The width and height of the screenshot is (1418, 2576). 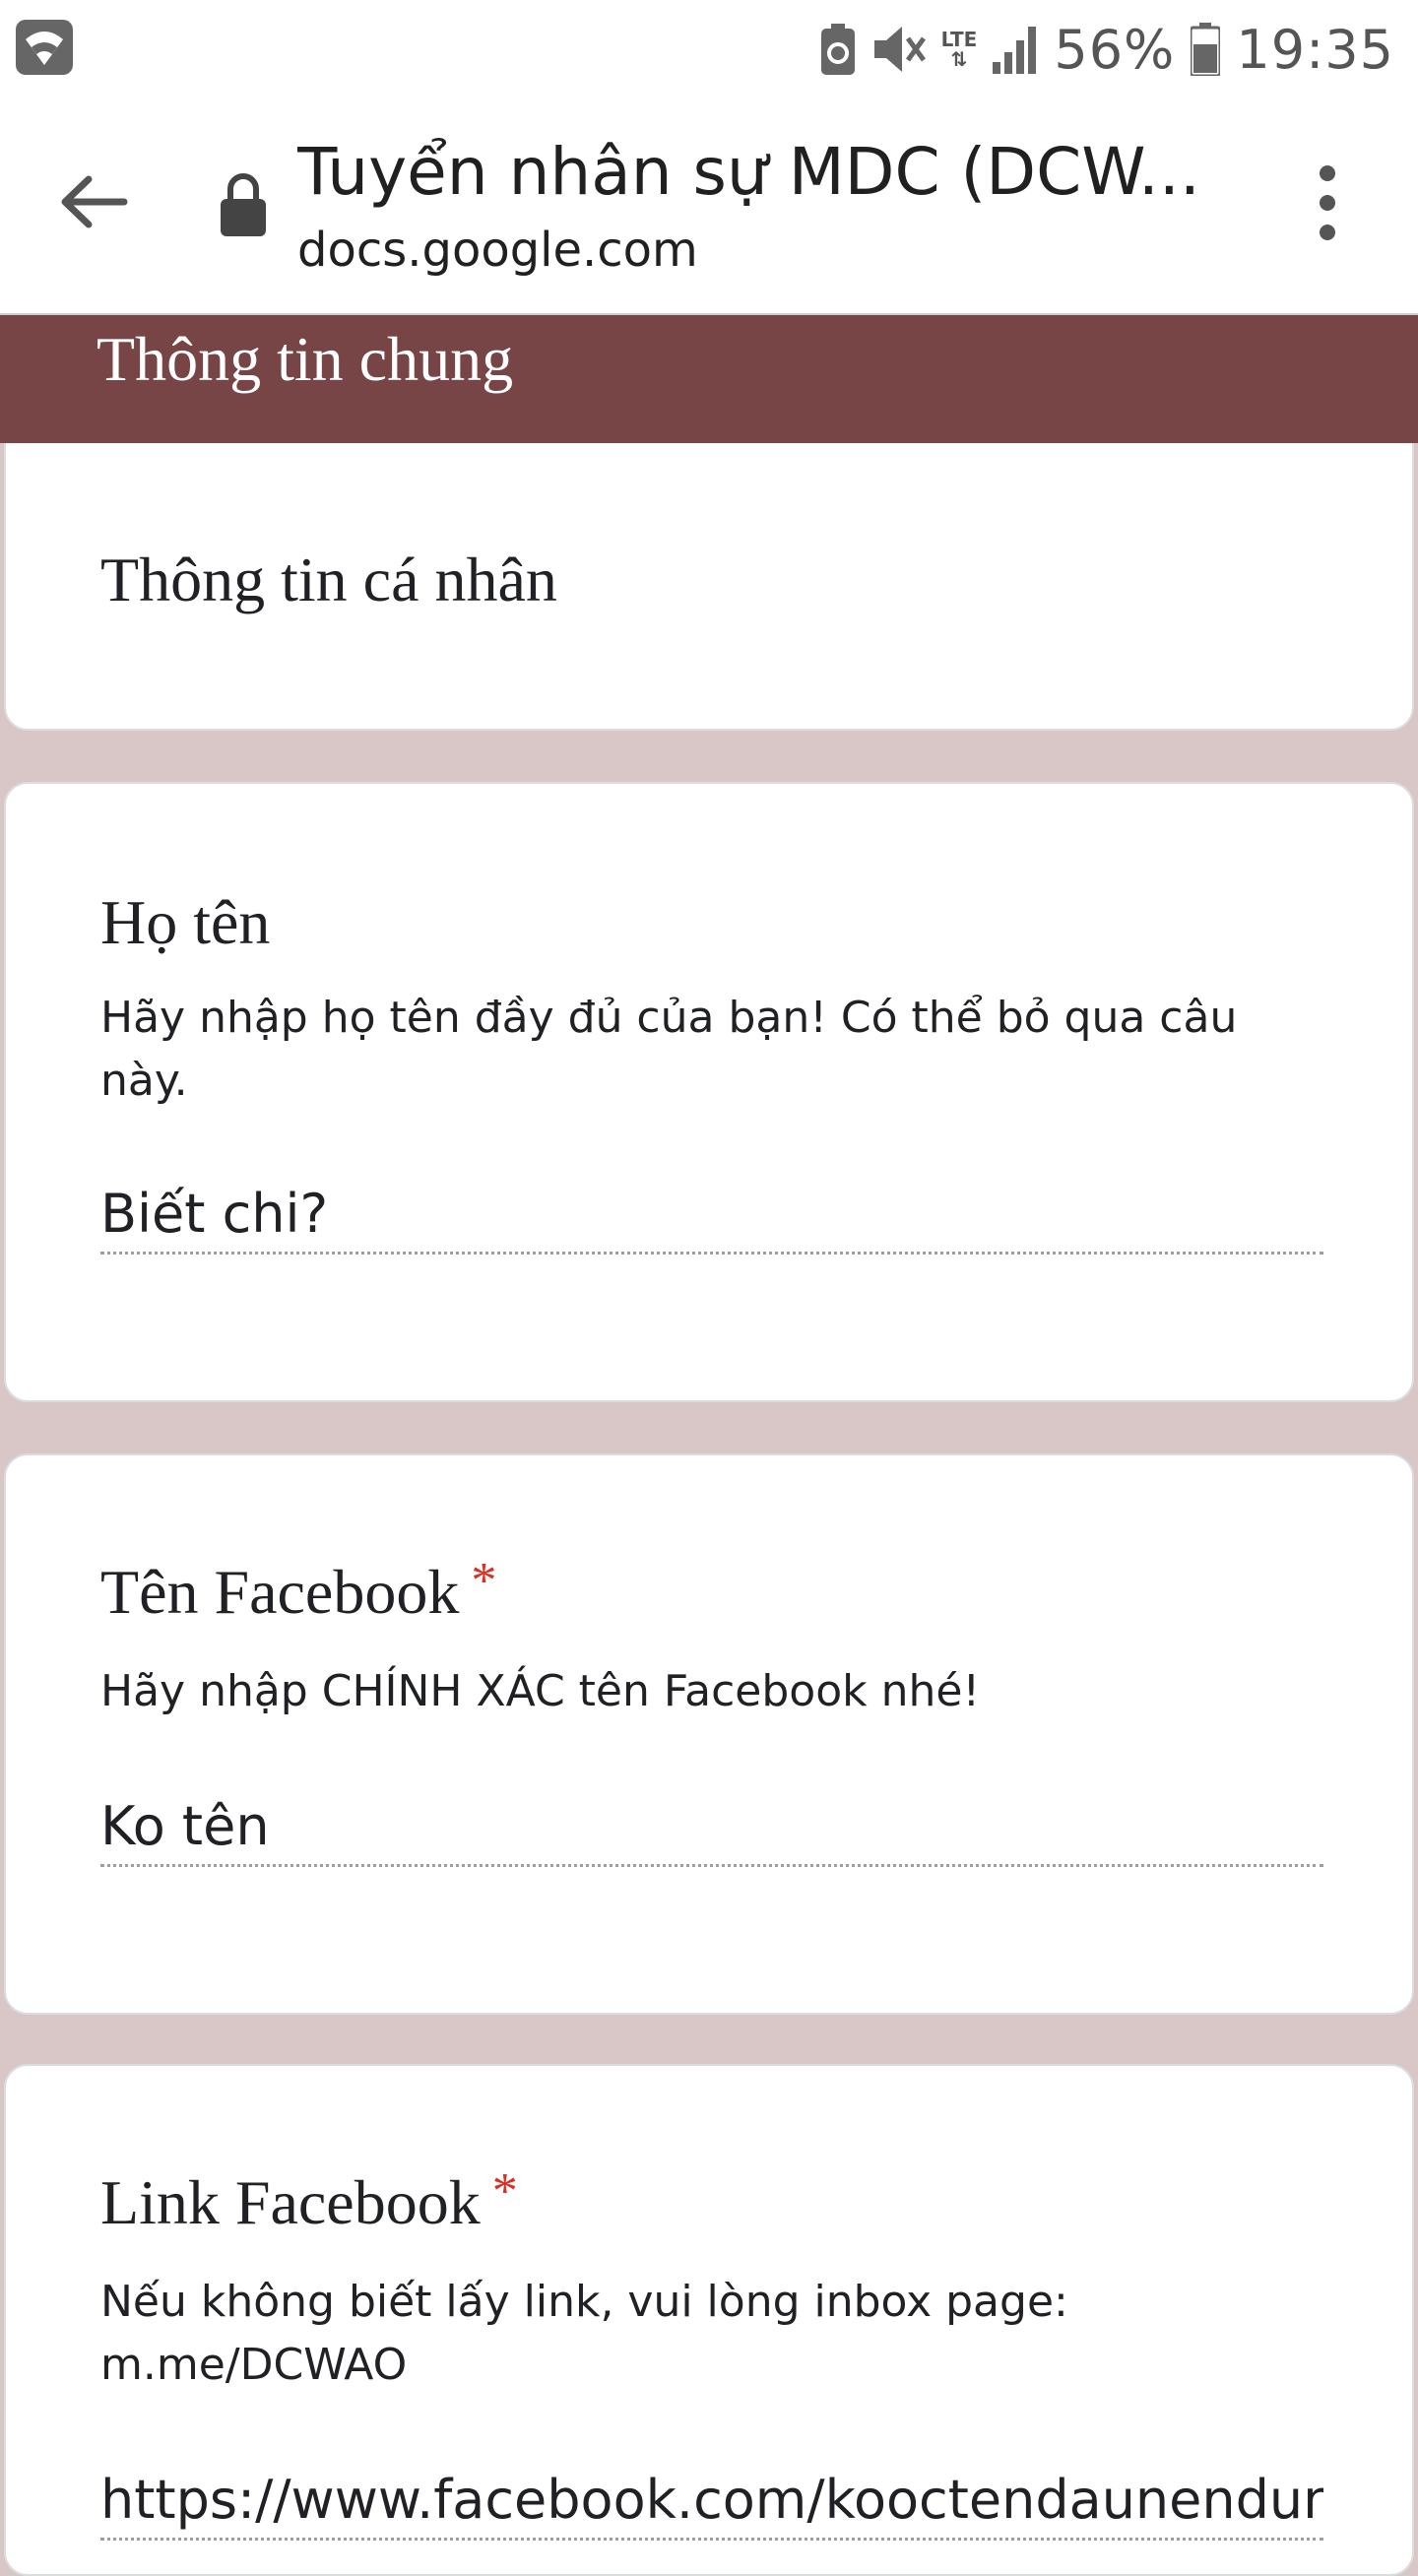 I want to click on question-title: Tên Facebook *, so click(x=298, y=1591).